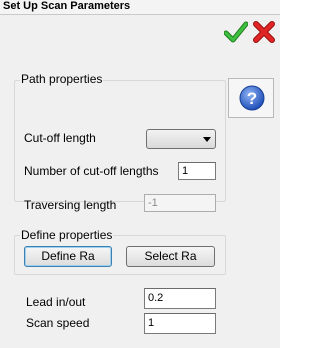 The image size is (320, 348). I want to click on path-properties-title: Path properties, so click(62, 79).